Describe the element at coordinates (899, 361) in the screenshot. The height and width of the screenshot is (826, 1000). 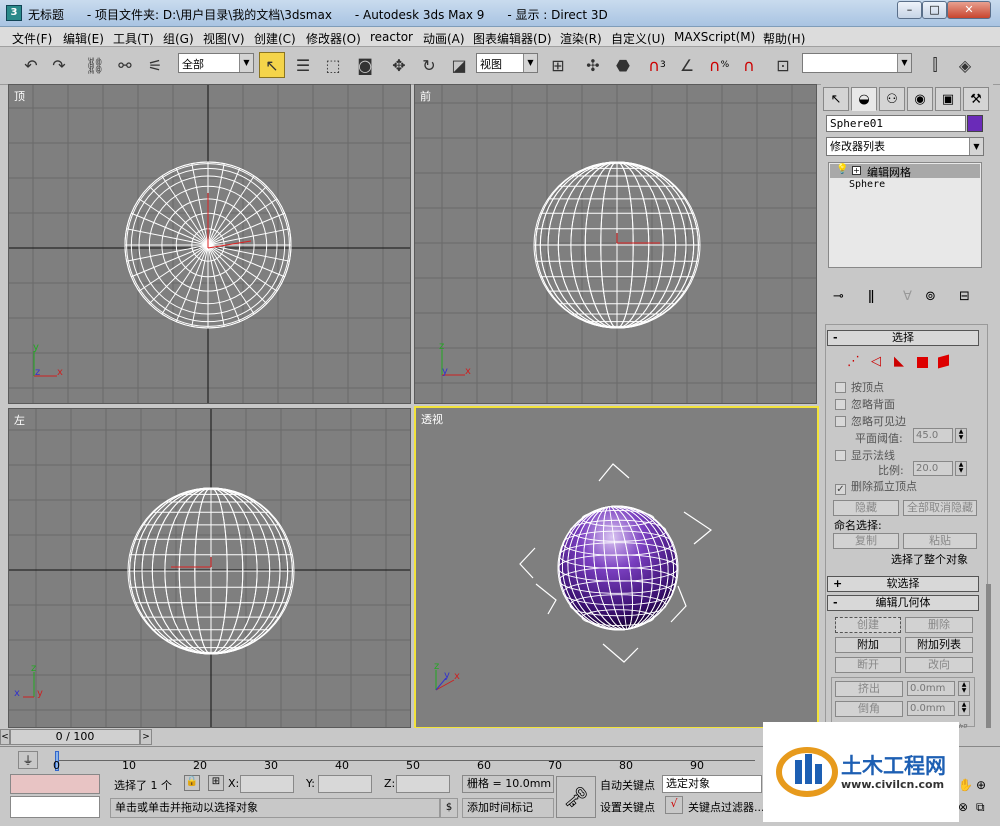
I see `face-level-icon: ◣` at that location.